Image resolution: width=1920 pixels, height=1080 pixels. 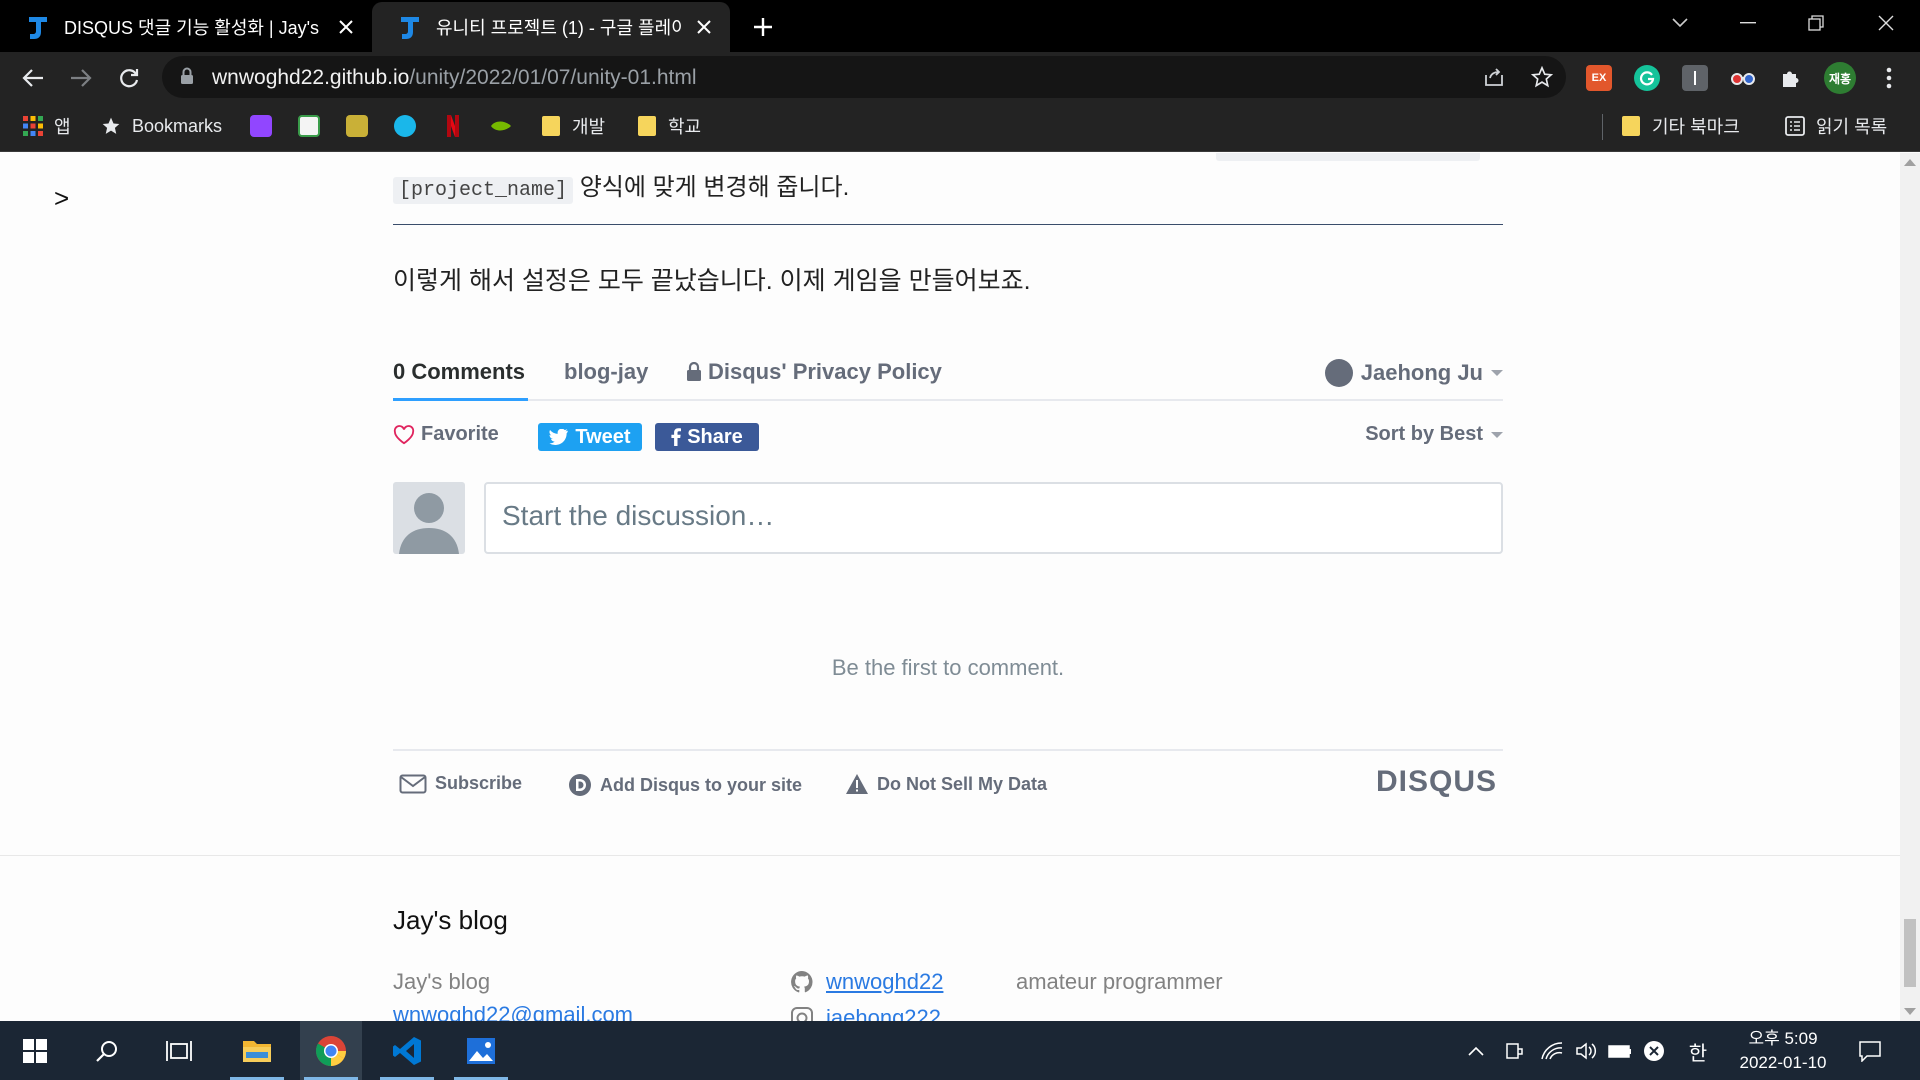 I want to click on glasses-extension-icon, so click(x=1743, y=78).